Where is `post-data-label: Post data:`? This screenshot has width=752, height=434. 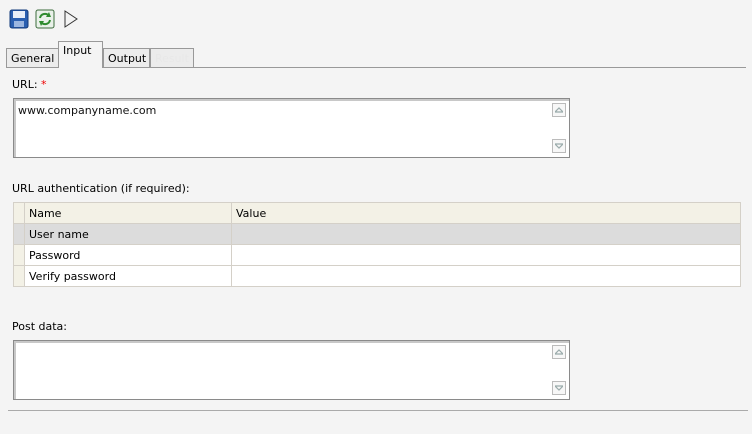 post-data-label: Post data: is located at coordinates (39, 326).